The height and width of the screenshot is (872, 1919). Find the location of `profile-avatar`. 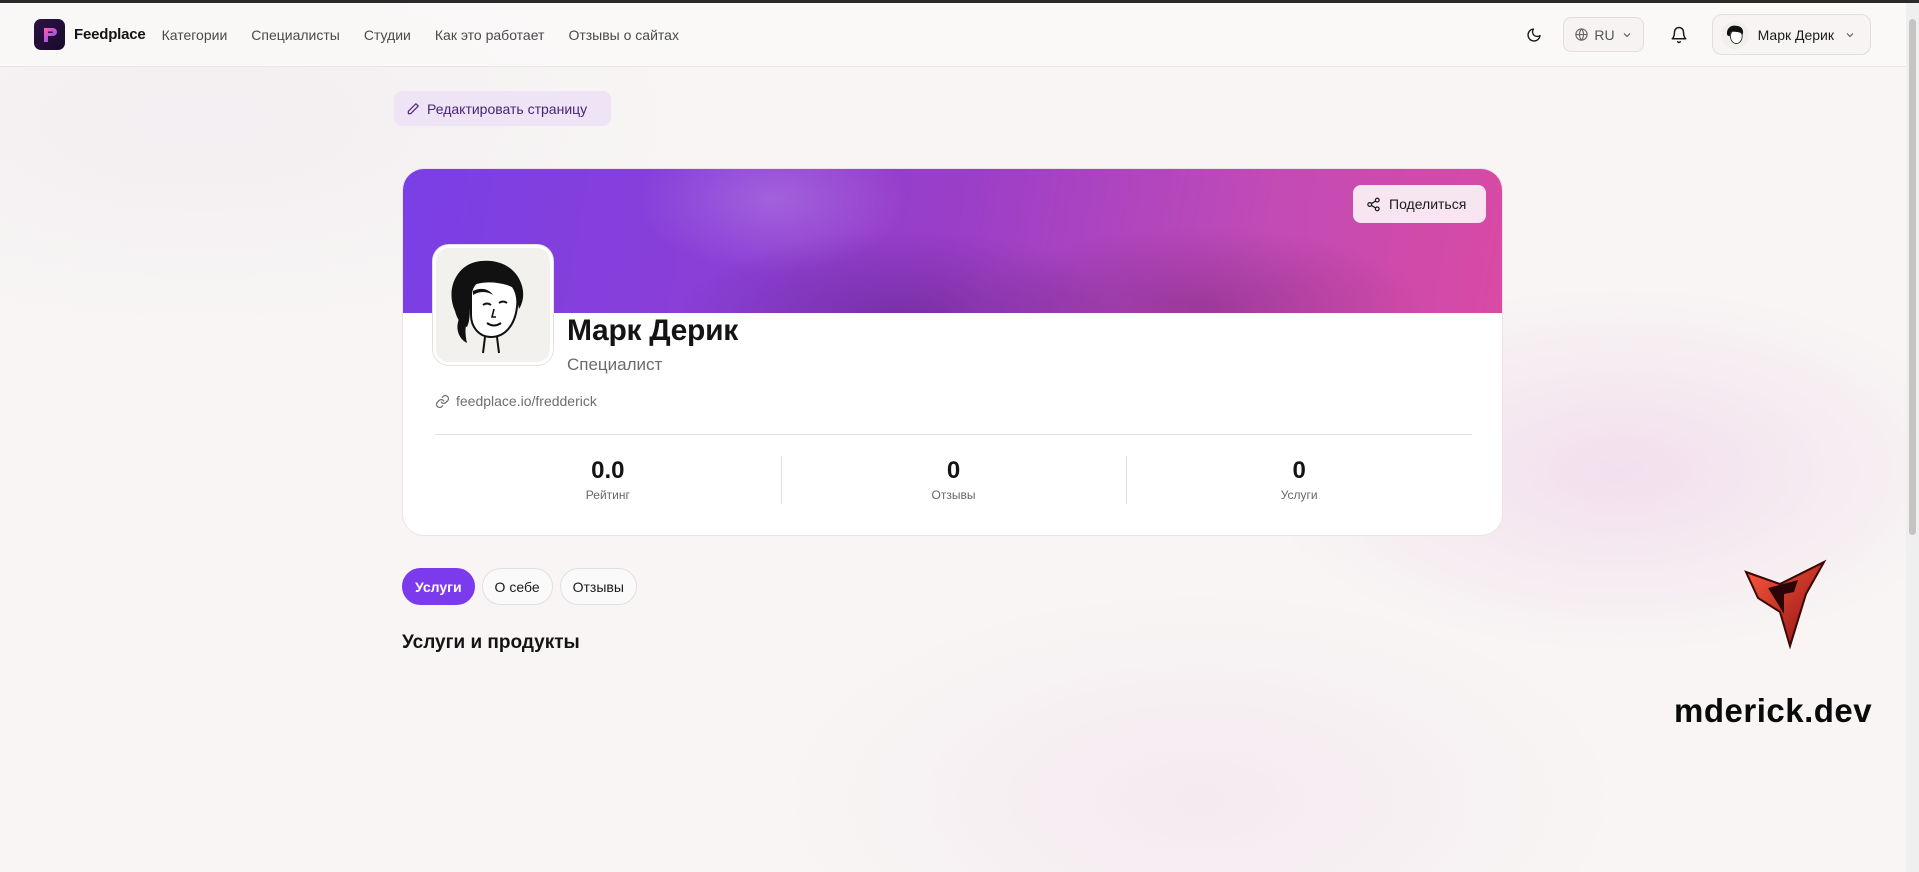

profile-avatar is located at coordinates (493, 305).